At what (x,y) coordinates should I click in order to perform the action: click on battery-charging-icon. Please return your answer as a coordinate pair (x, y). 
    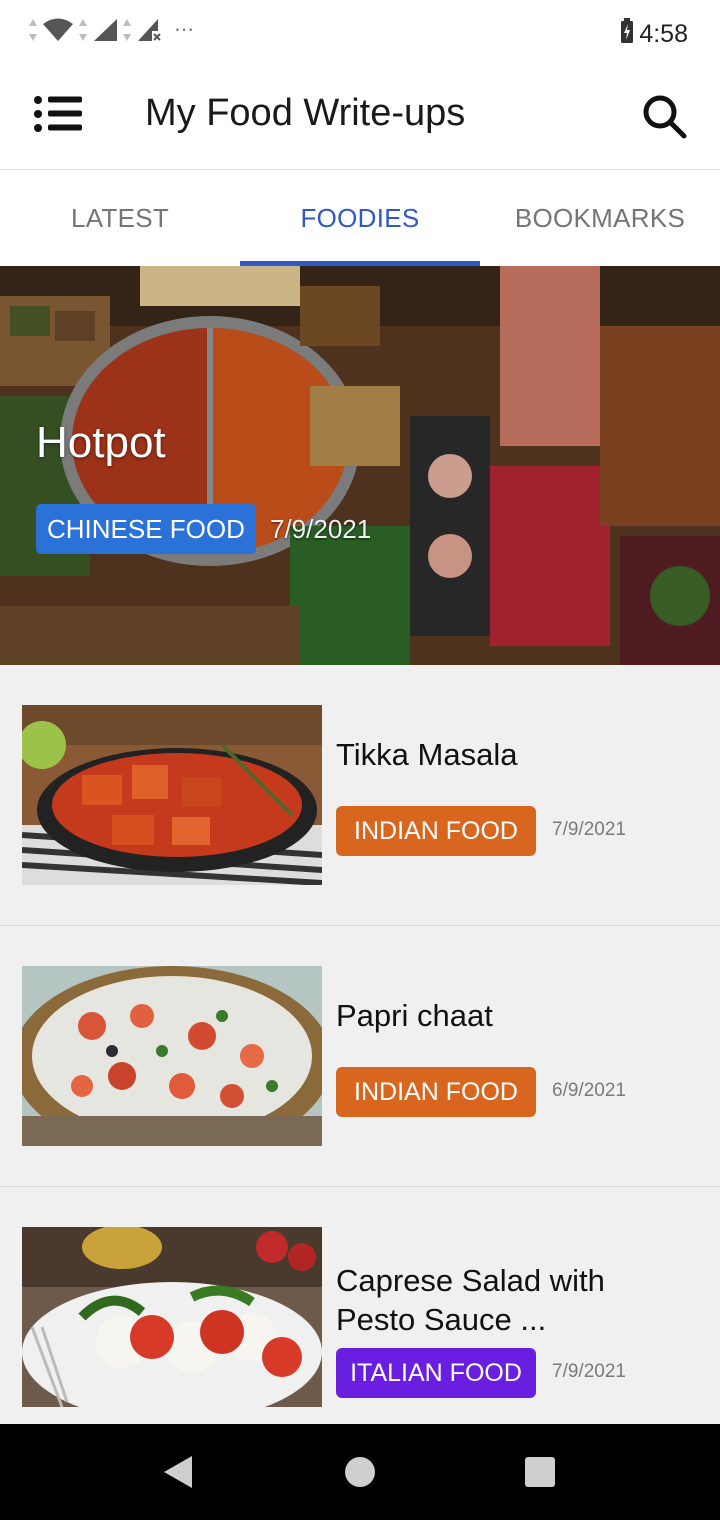
    Looking at the image, I should click on (627, 30).